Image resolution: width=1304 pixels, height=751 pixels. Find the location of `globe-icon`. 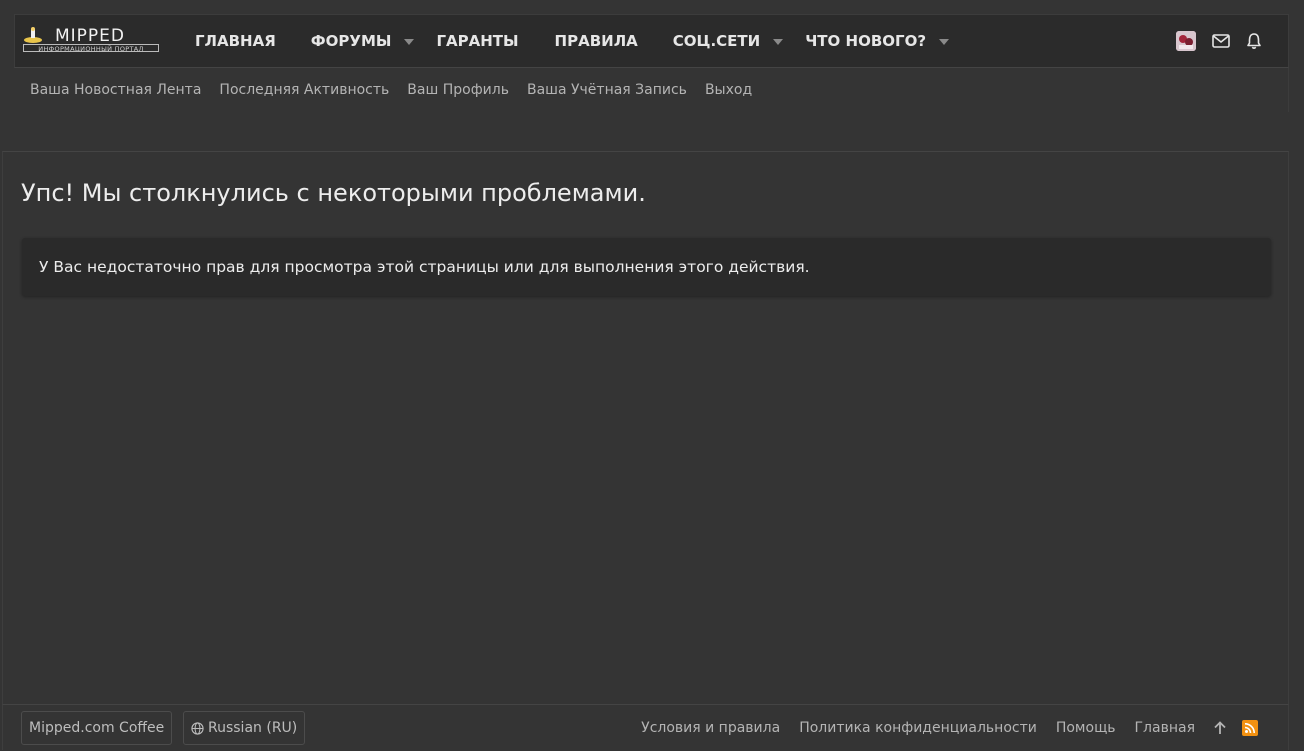

globe-icon is located at coordinates (197, 728).